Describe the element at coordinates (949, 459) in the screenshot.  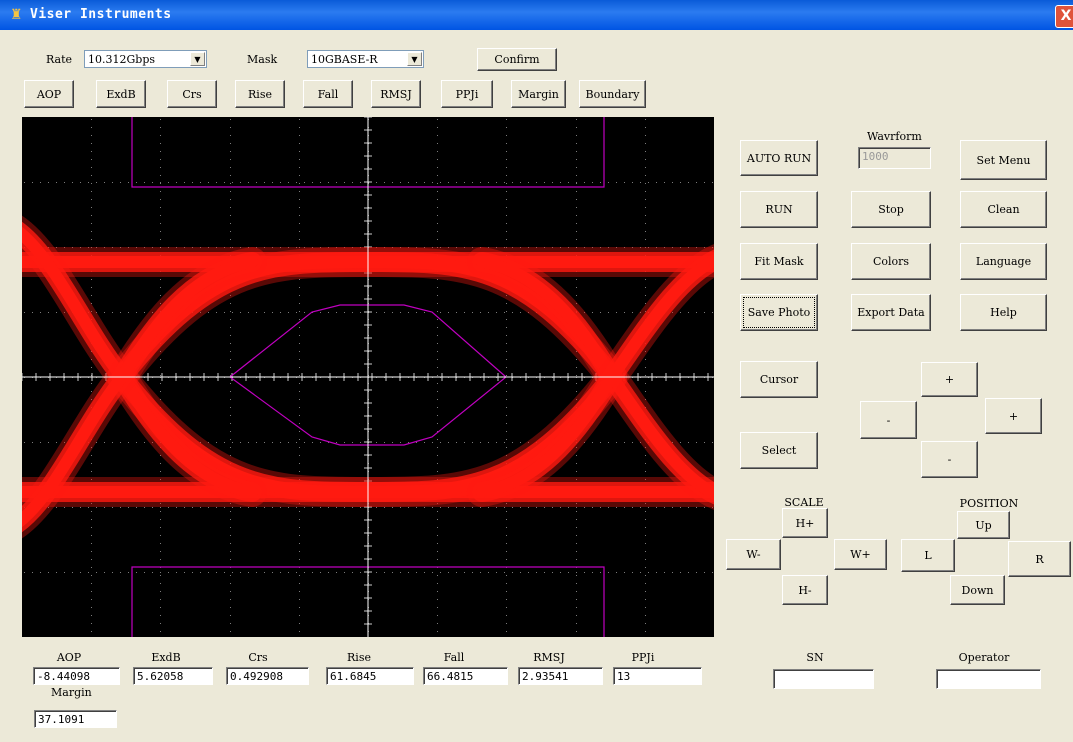
I see `cursor-minus-bottom-button: -` at that location.